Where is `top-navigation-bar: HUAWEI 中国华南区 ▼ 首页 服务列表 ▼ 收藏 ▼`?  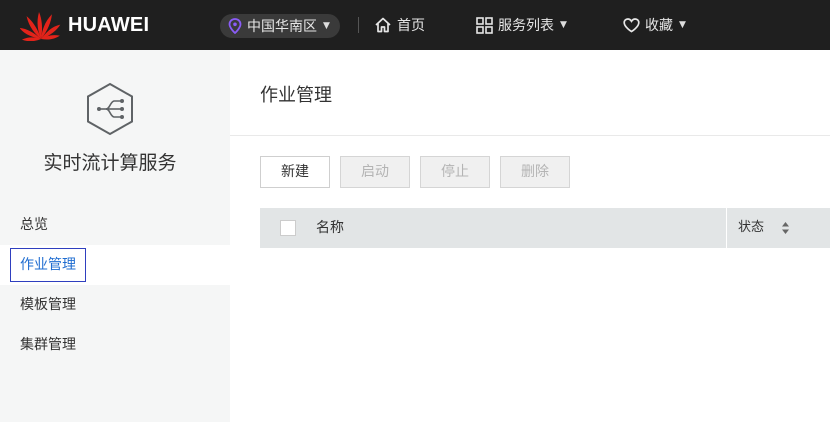
top-navigation-bar: HUAWEI 中国华南区 ▼ 首页 服务列表 ▼ 收藏 ▼ is located at coordinates (415, 25).